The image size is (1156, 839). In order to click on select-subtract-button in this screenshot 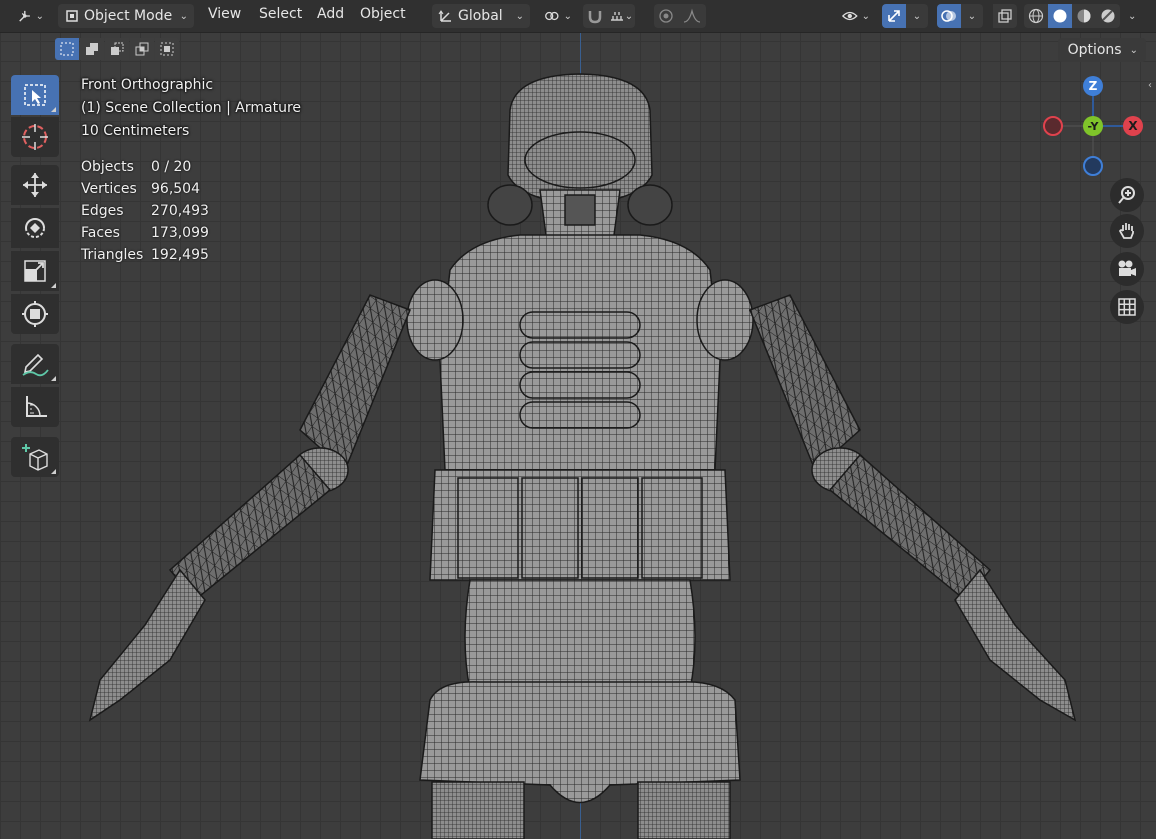, I will do `click(117, 49)`.